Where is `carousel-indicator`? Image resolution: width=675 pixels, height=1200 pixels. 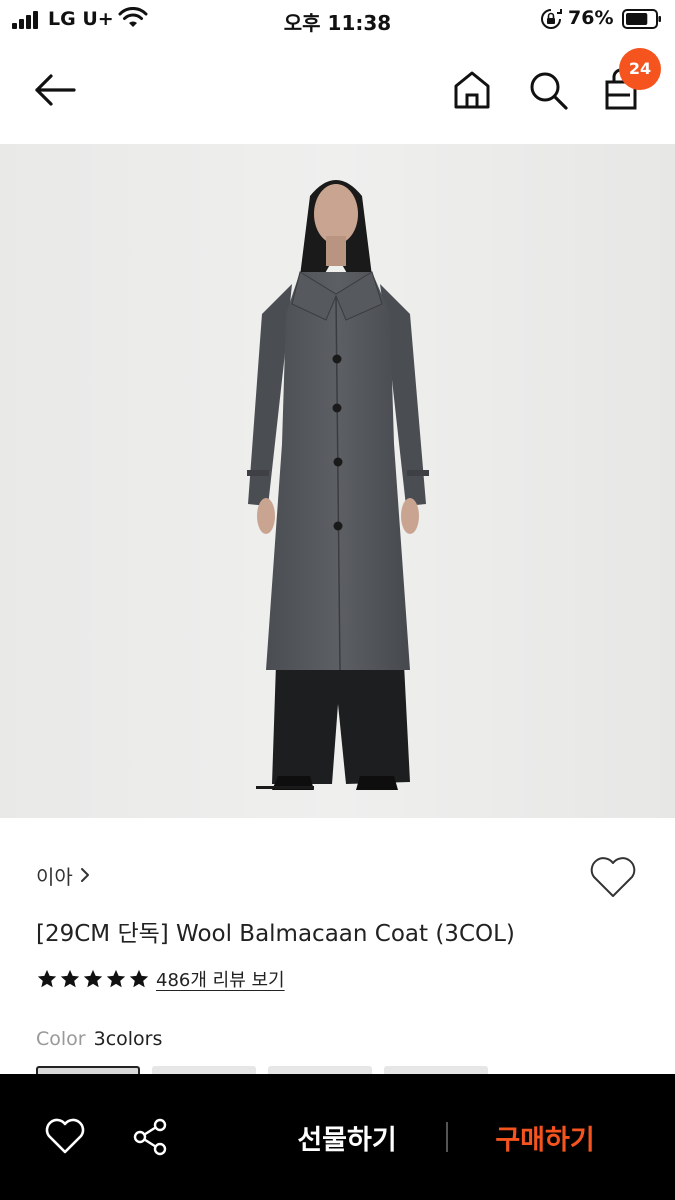
carousel-indicator is located at coordinates (285, 787).